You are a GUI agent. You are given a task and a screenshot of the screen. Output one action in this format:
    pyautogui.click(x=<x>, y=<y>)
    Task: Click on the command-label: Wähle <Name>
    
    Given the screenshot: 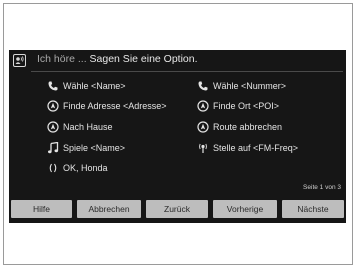 What is the action you would take?
    pyautogui.click(x=94, y=86)
    